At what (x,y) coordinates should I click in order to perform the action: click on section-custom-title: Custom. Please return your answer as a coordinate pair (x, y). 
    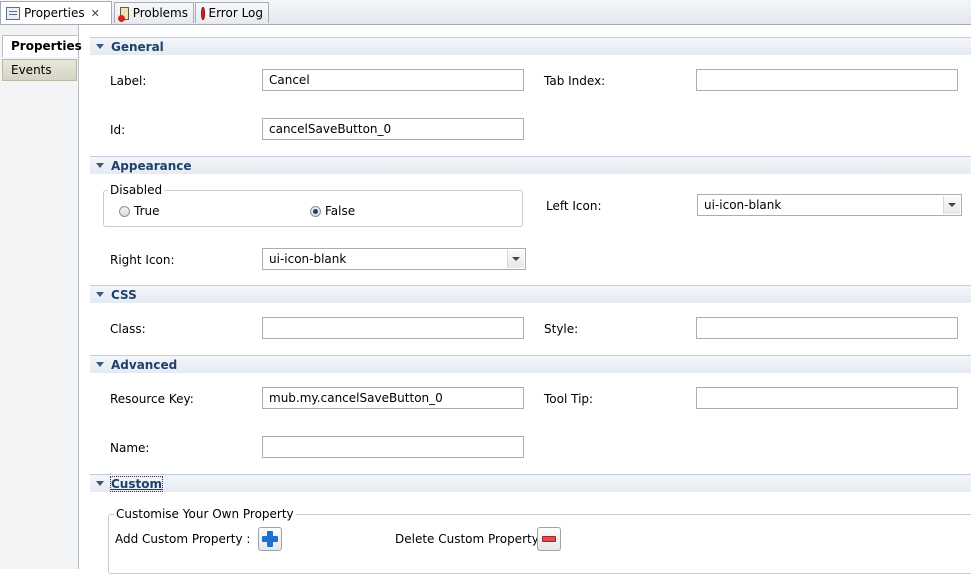
    Looking at the image, I should click on (136, 483).